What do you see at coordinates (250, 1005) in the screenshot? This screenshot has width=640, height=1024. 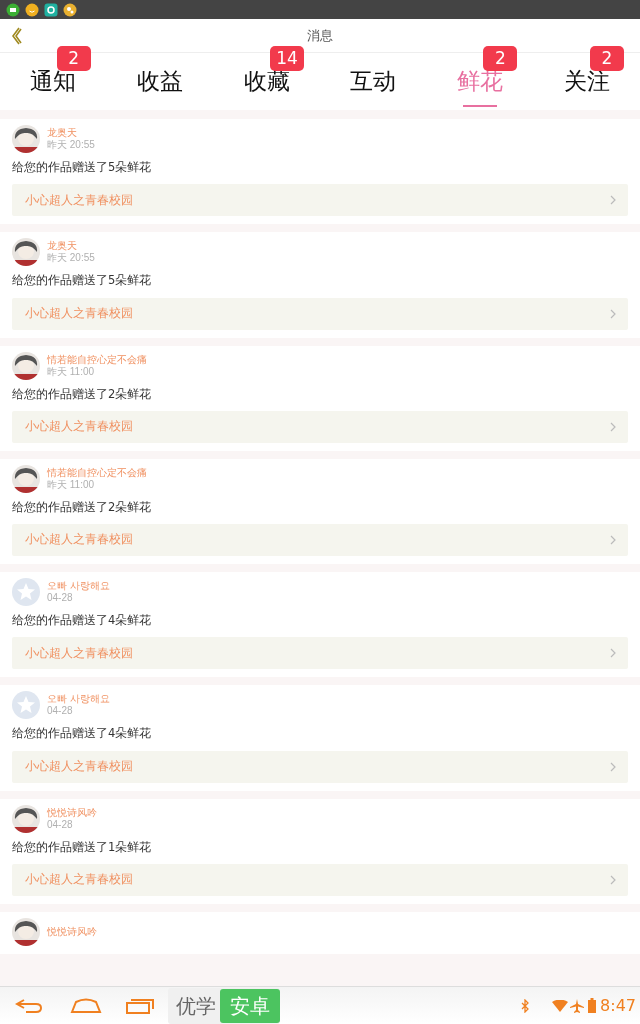 I see `app-label: 安卓` at bounding box center [250, 1005].